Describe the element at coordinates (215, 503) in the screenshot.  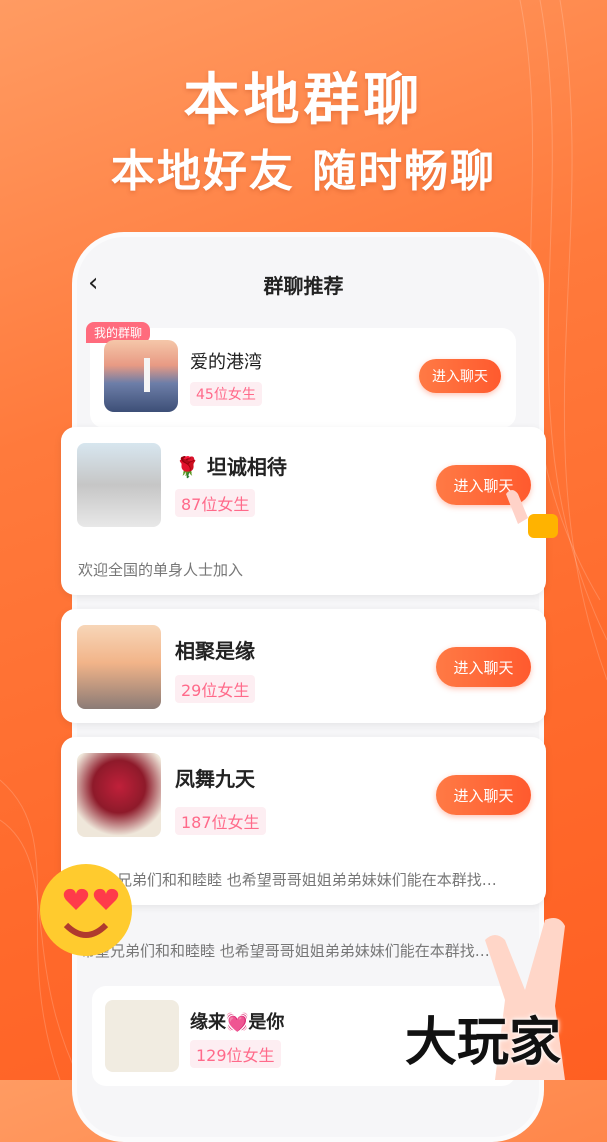
I see `member-count: 87位女生` at that location.